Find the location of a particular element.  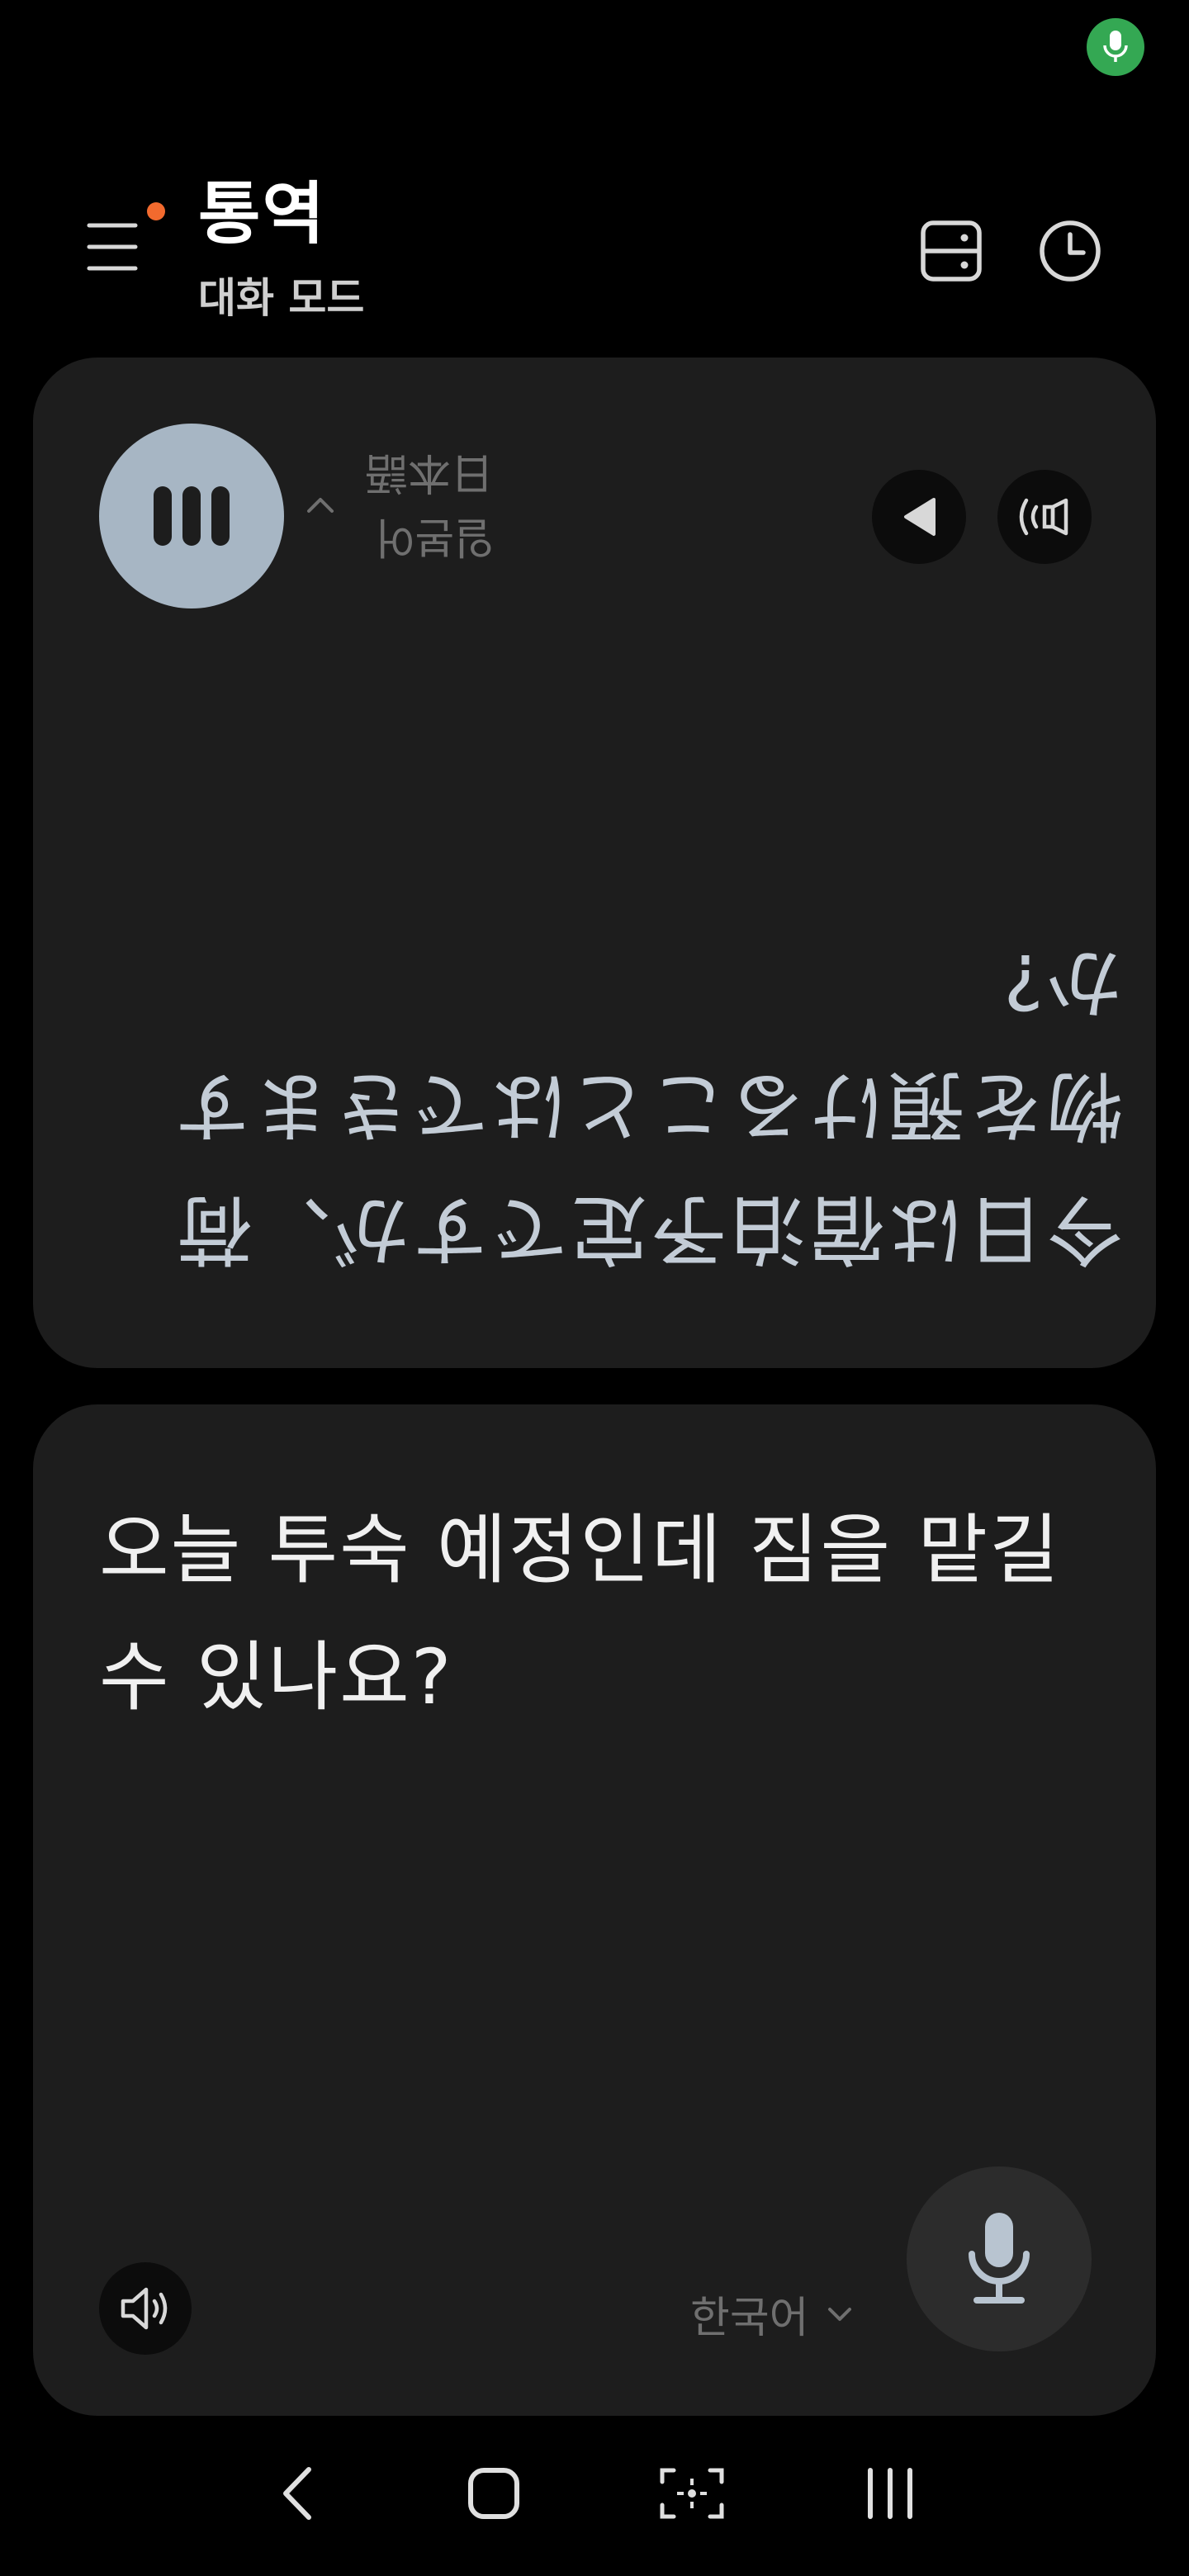

back-button is located at coordinates (297, 2493).